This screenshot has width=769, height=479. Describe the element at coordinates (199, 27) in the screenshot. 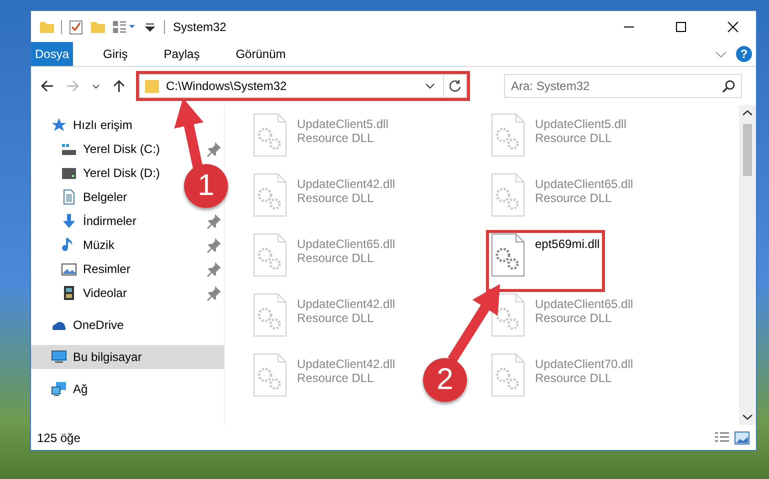

I see `window-title: System32` at that location.